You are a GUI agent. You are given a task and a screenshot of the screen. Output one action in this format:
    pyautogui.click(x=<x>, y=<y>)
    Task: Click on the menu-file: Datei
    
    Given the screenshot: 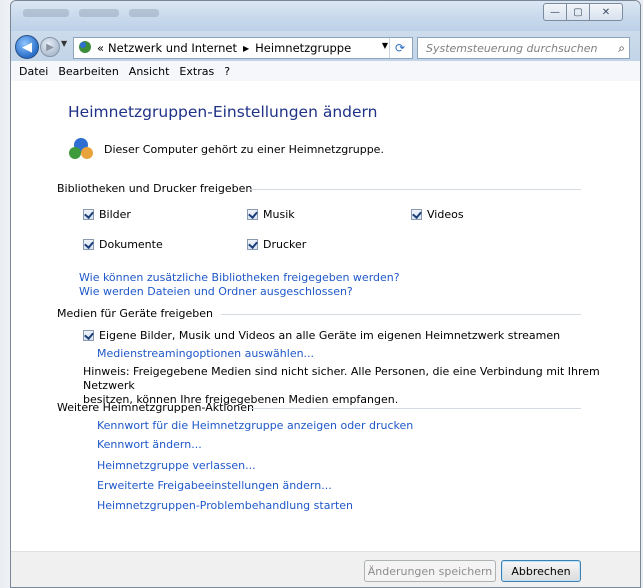 What is the action you would take?
    pyautogui.click(x=33, y=71)
    